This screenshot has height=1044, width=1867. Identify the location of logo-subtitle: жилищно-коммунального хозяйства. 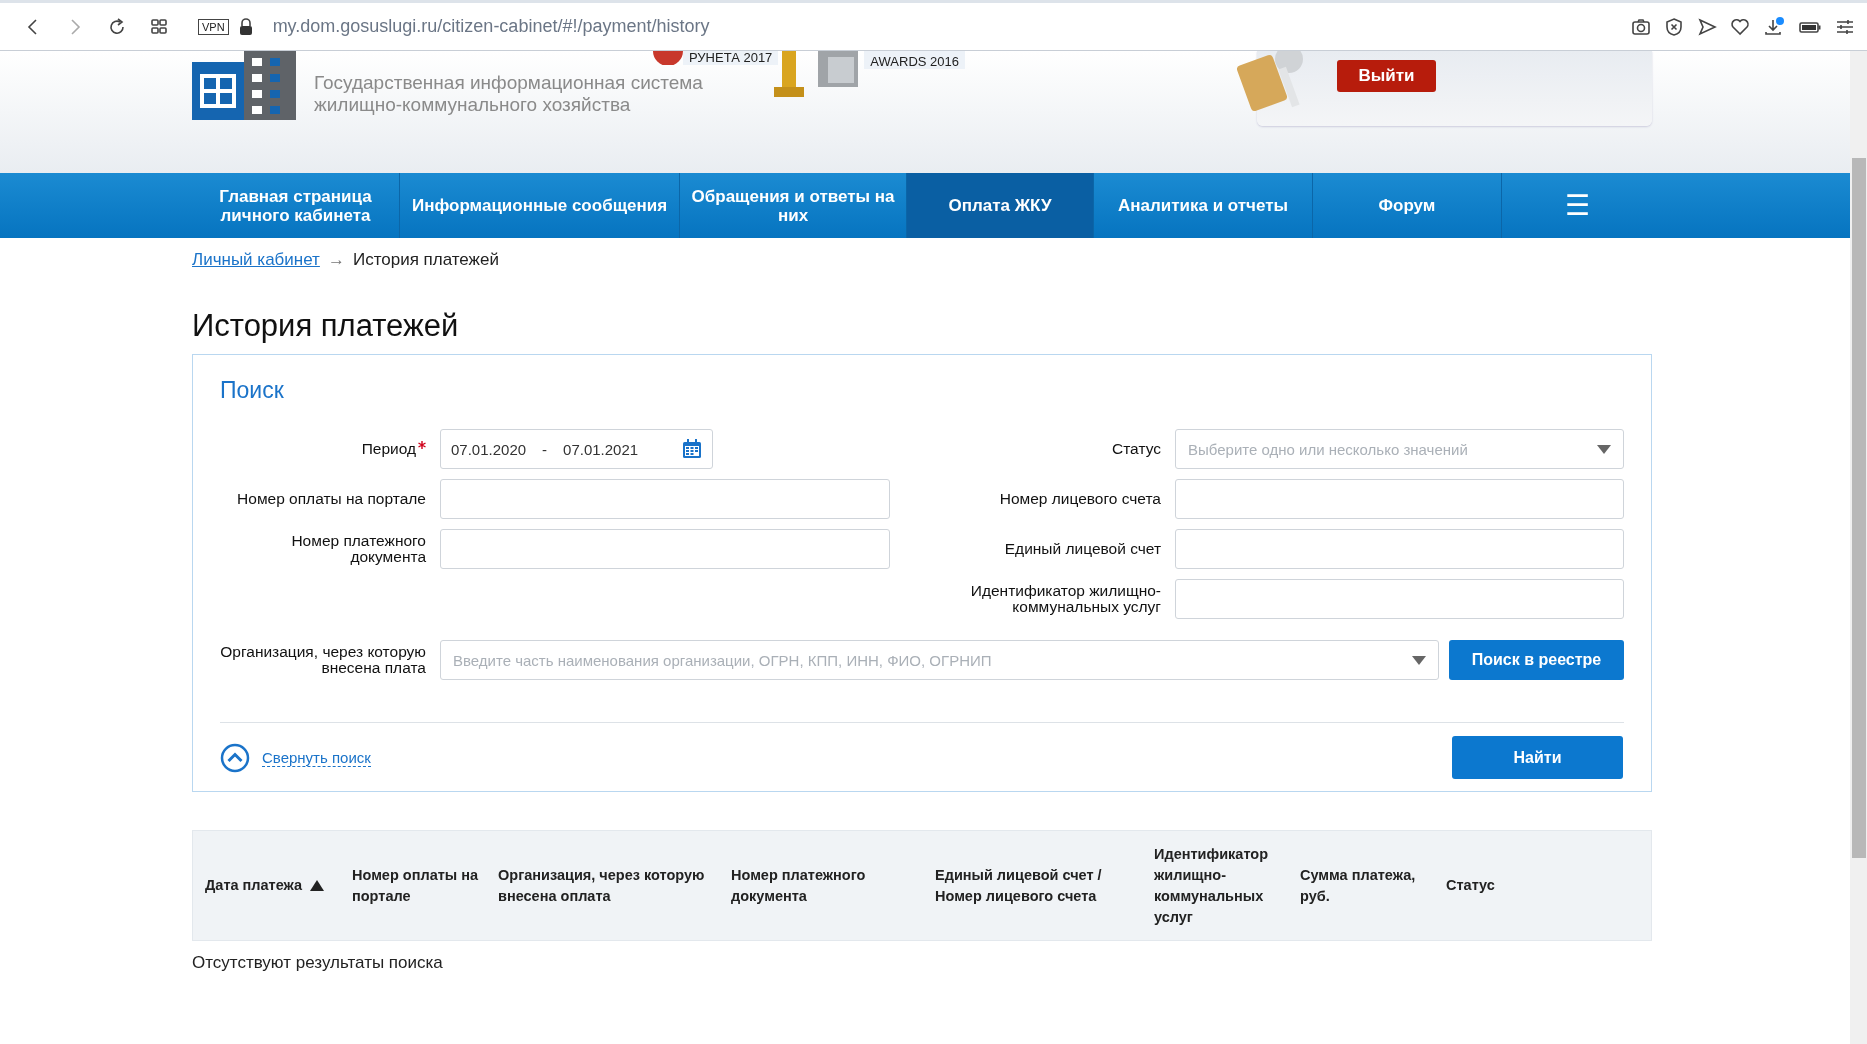
(473, 105).